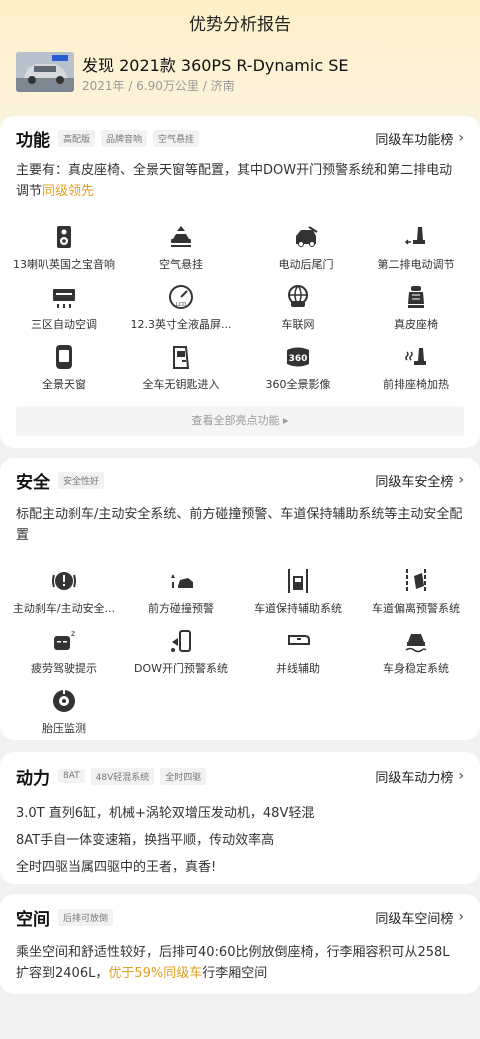 This screenshot has width=480, height=1039. I want to click on feature-item: 前排座椅加热, so click(416, 368).